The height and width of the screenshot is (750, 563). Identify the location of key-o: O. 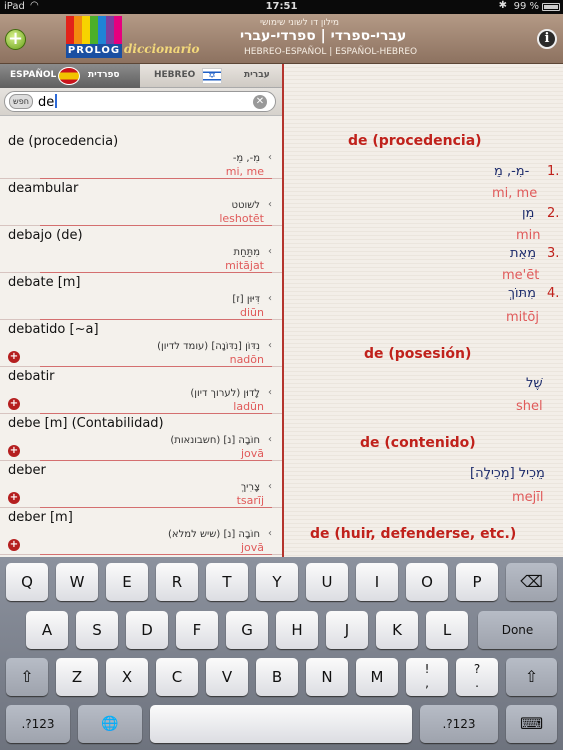
(427, 582).